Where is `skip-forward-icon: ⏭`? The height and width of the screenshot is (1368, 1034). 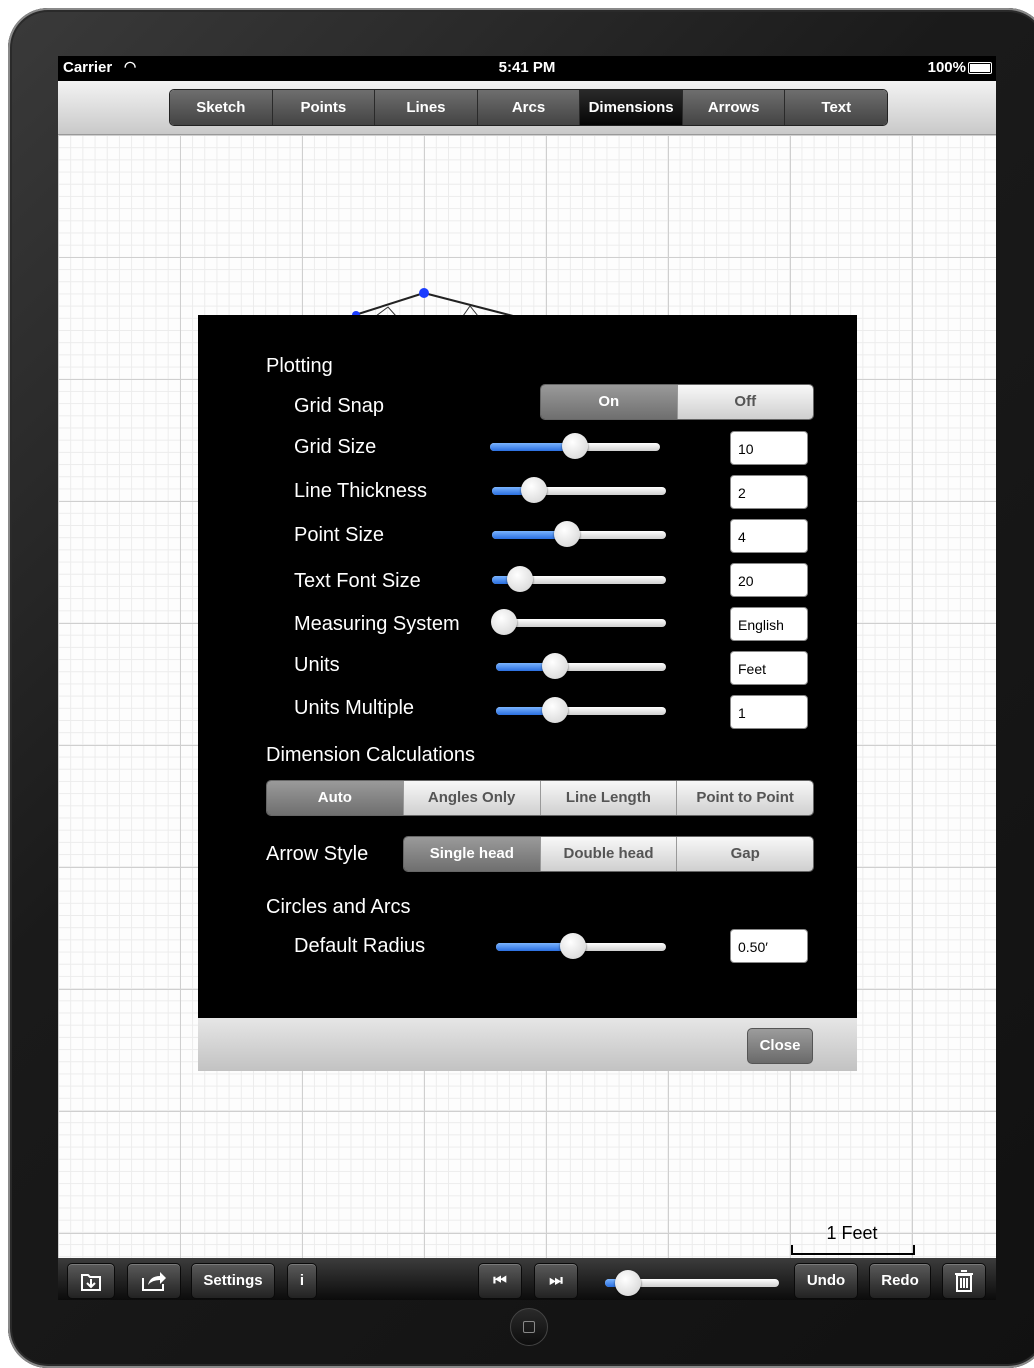
skip-forward-icon: ⏭ is located at coordinates (556, 1280).